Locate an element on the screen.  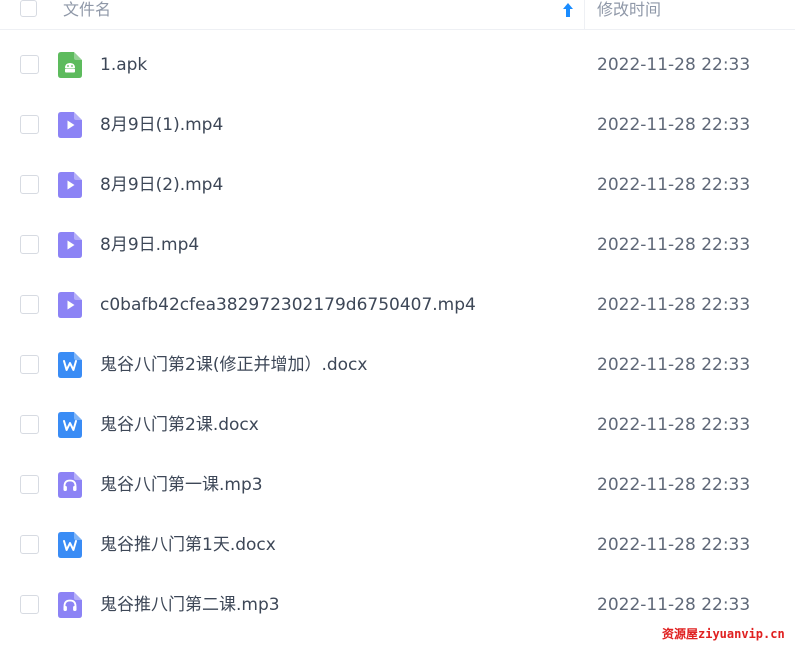
file-row: 1.apk 2022-11-28 22:33 is located at coordinates (397, 63).